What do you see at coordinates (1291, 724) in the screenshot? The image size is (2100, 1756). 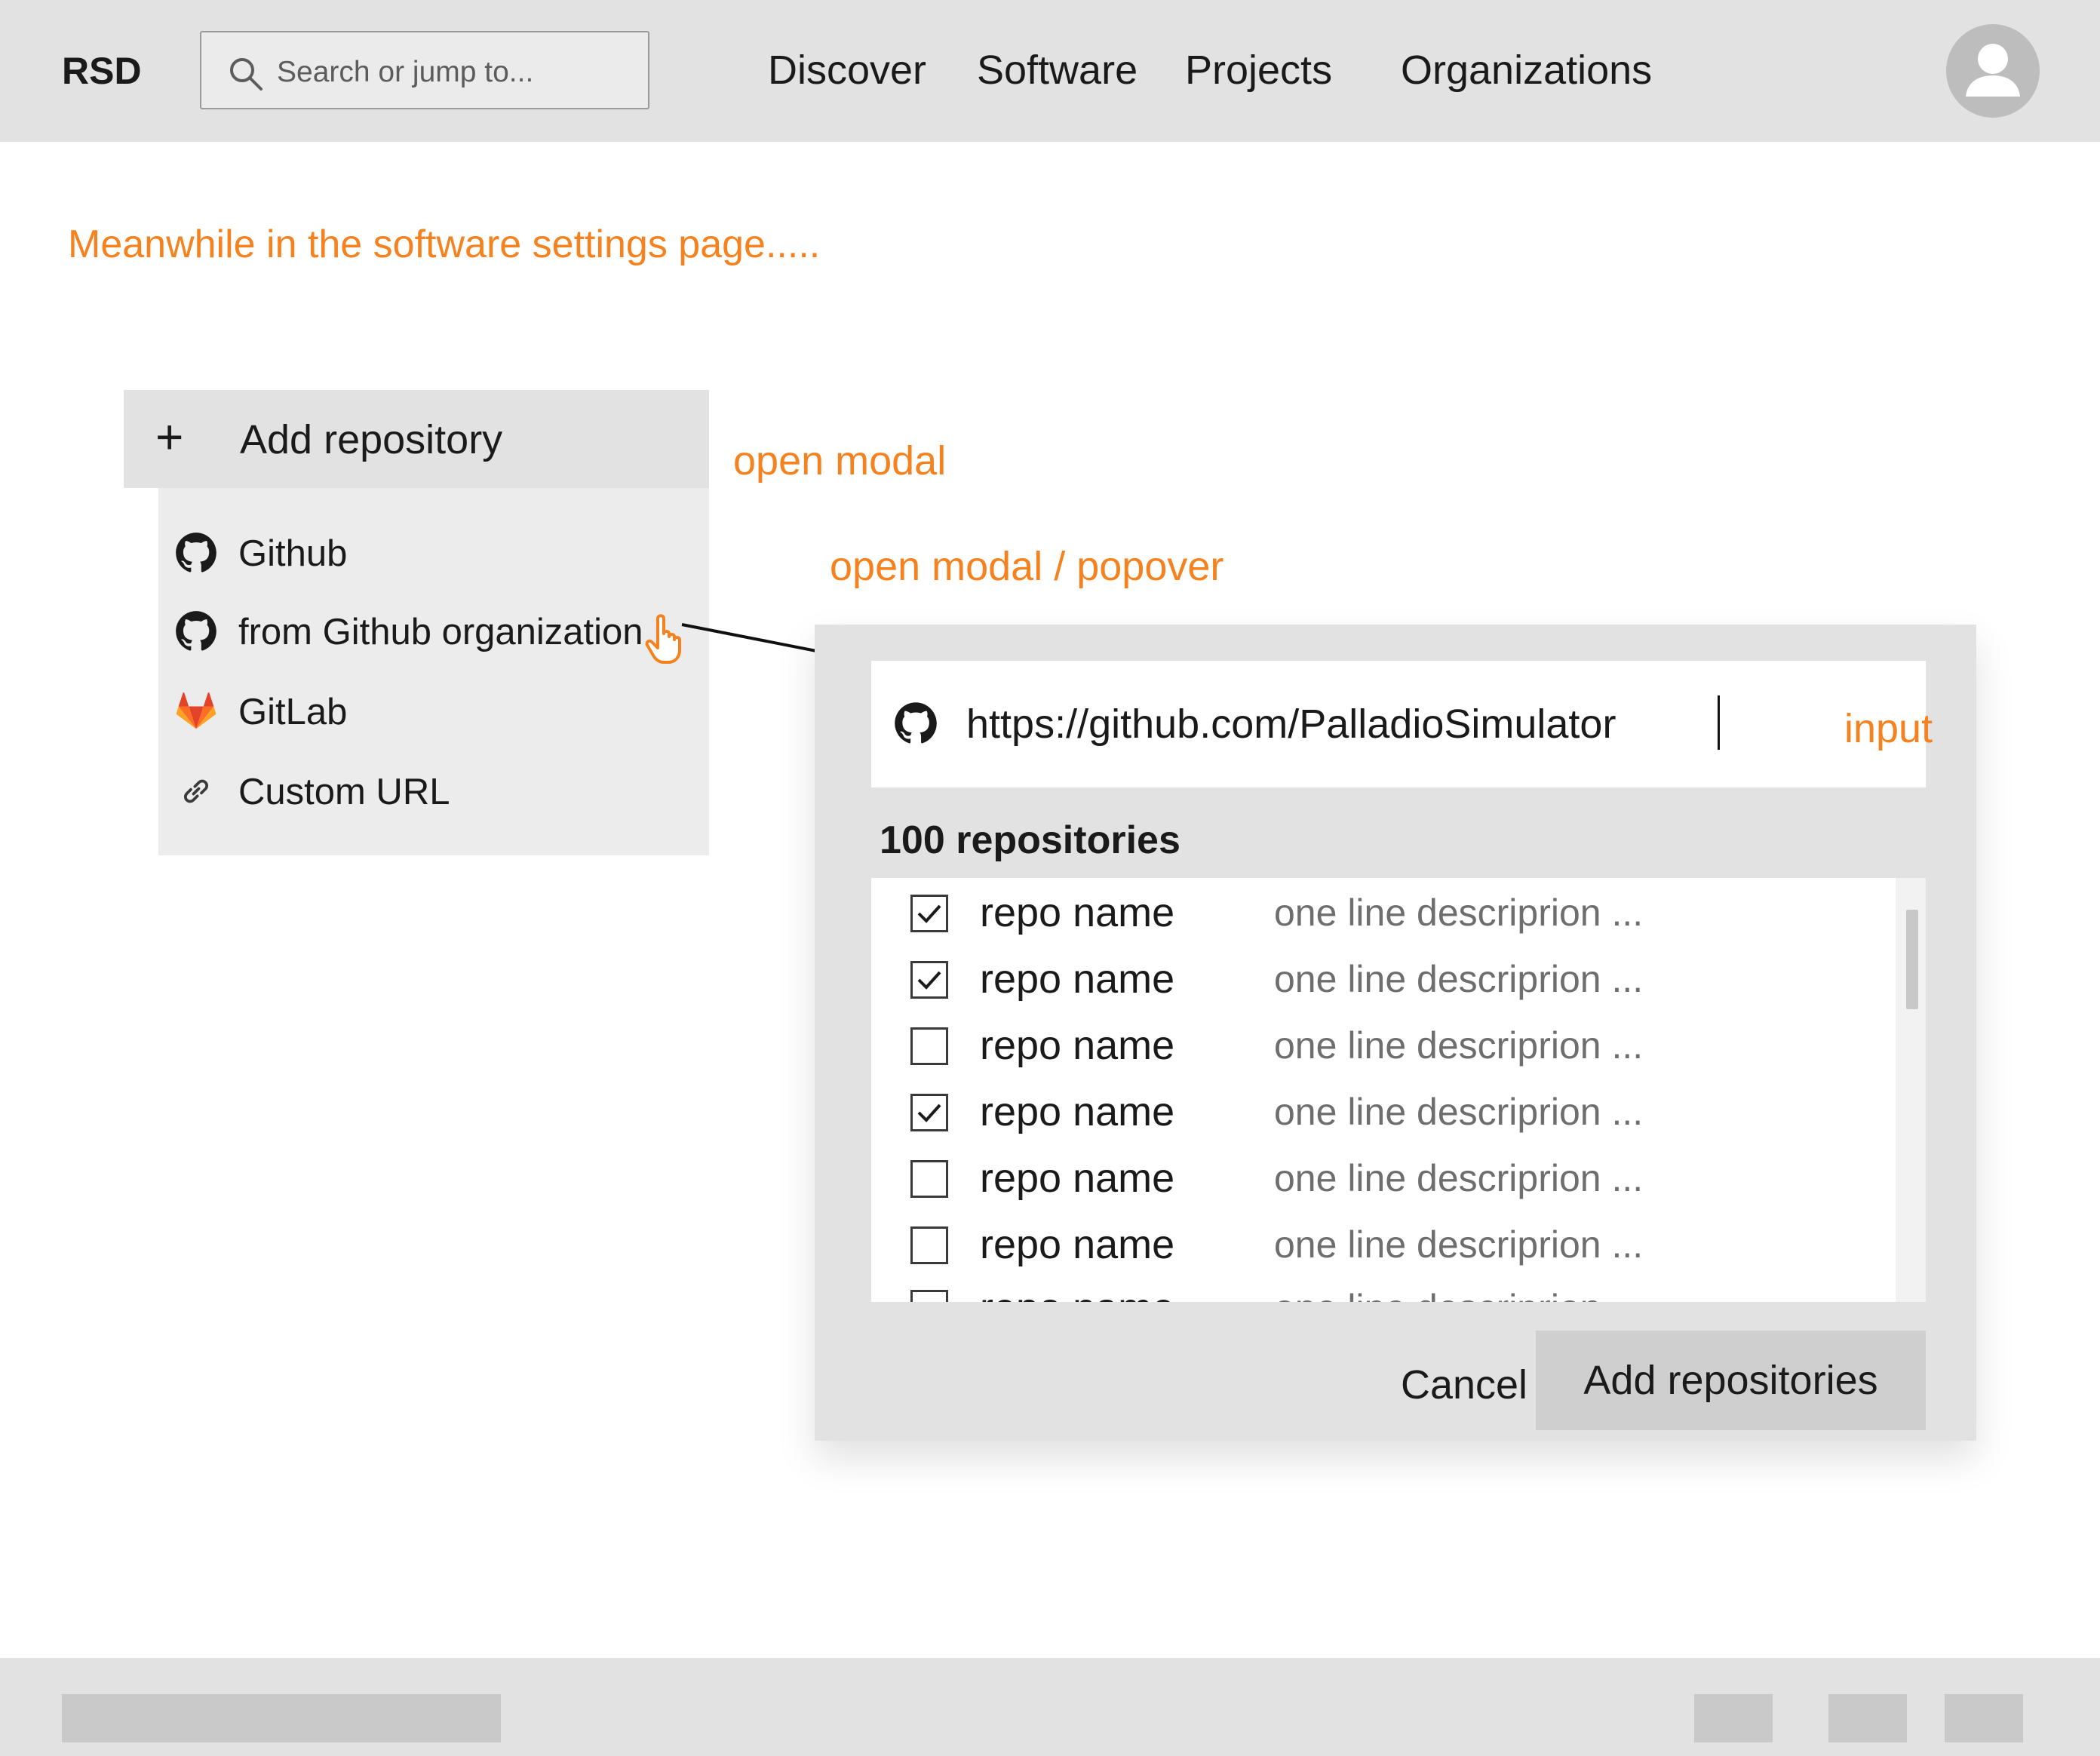 I see `url-input-value: https://github.com/PalladioSimulator` at bounding box center [1291, 724].